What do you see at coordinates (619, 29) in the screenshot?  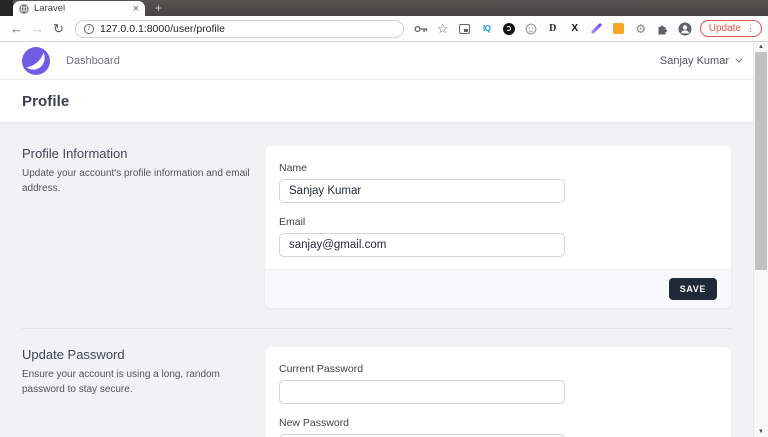 I see `note-extension-icon` at bounding box center [619, 29].